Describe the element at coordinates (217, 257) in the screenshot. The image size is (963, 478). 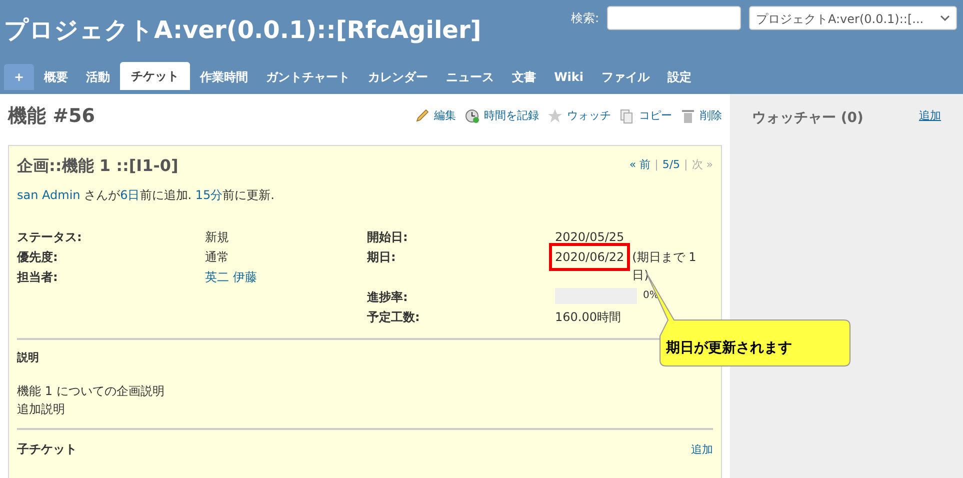
I see `field-value: 通常` at that location.